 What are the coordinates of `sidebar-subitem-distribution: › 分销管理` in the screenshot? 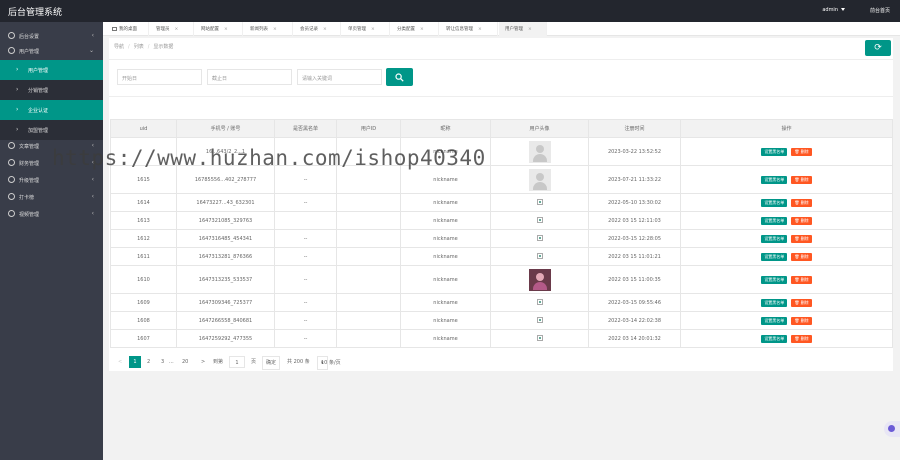 It's located at (51, 90).